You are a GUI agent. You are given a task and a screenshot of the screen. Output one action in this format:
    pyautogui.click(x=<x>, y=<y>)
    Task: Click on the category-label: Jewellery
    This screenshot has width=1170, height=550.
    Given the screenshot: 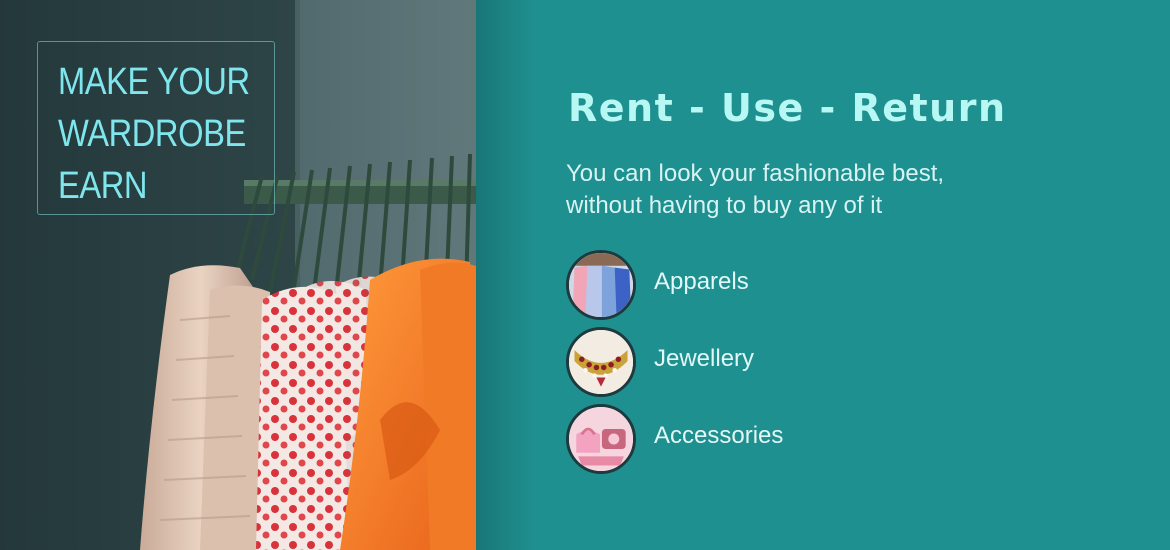 What is the action you would take?
    pyautogui.click(x=704, y=358)
    